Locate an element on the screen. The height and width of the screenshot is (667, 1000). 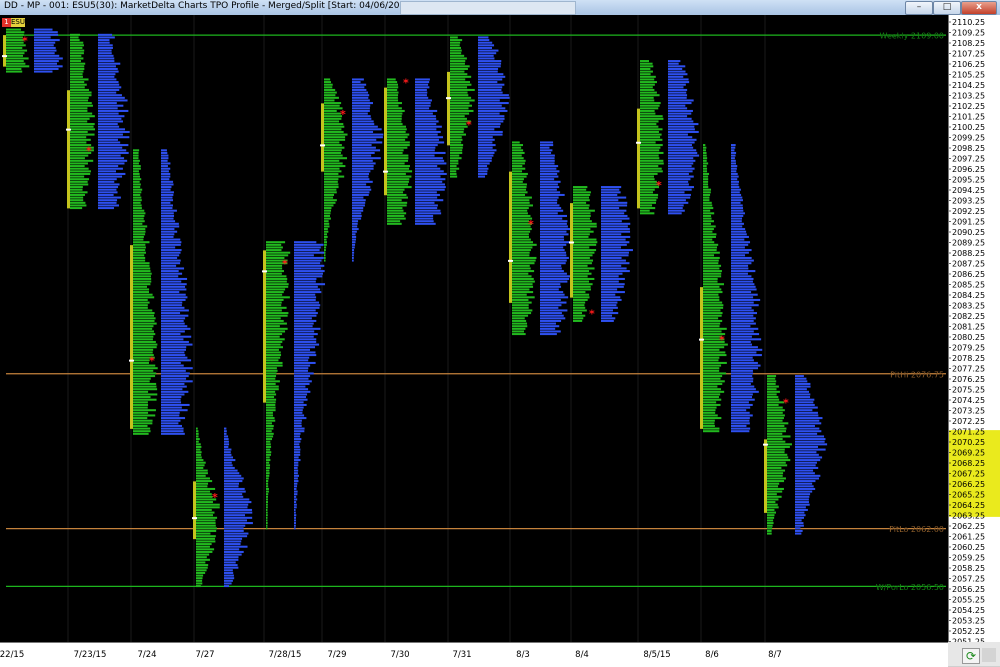
single-print-marker: * is located at coordinates (531, 224).